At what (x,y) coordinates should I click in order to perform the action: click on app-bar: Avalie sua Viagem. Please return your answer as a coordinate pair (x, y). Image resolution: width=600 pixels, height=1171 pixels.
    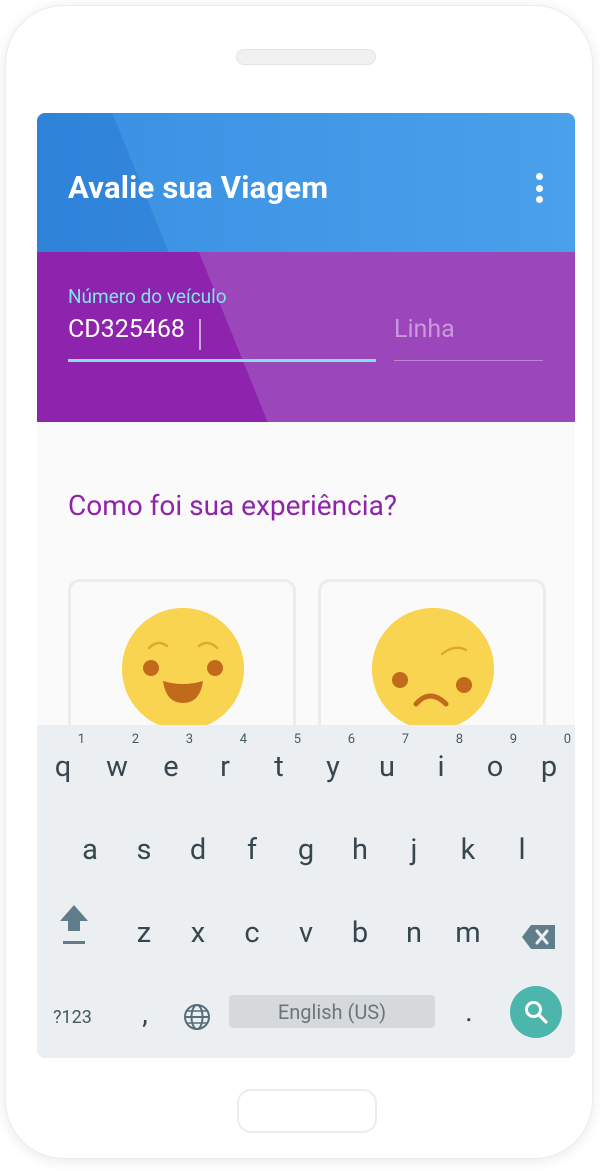
    Looking at the image, I should click on (306, 182).